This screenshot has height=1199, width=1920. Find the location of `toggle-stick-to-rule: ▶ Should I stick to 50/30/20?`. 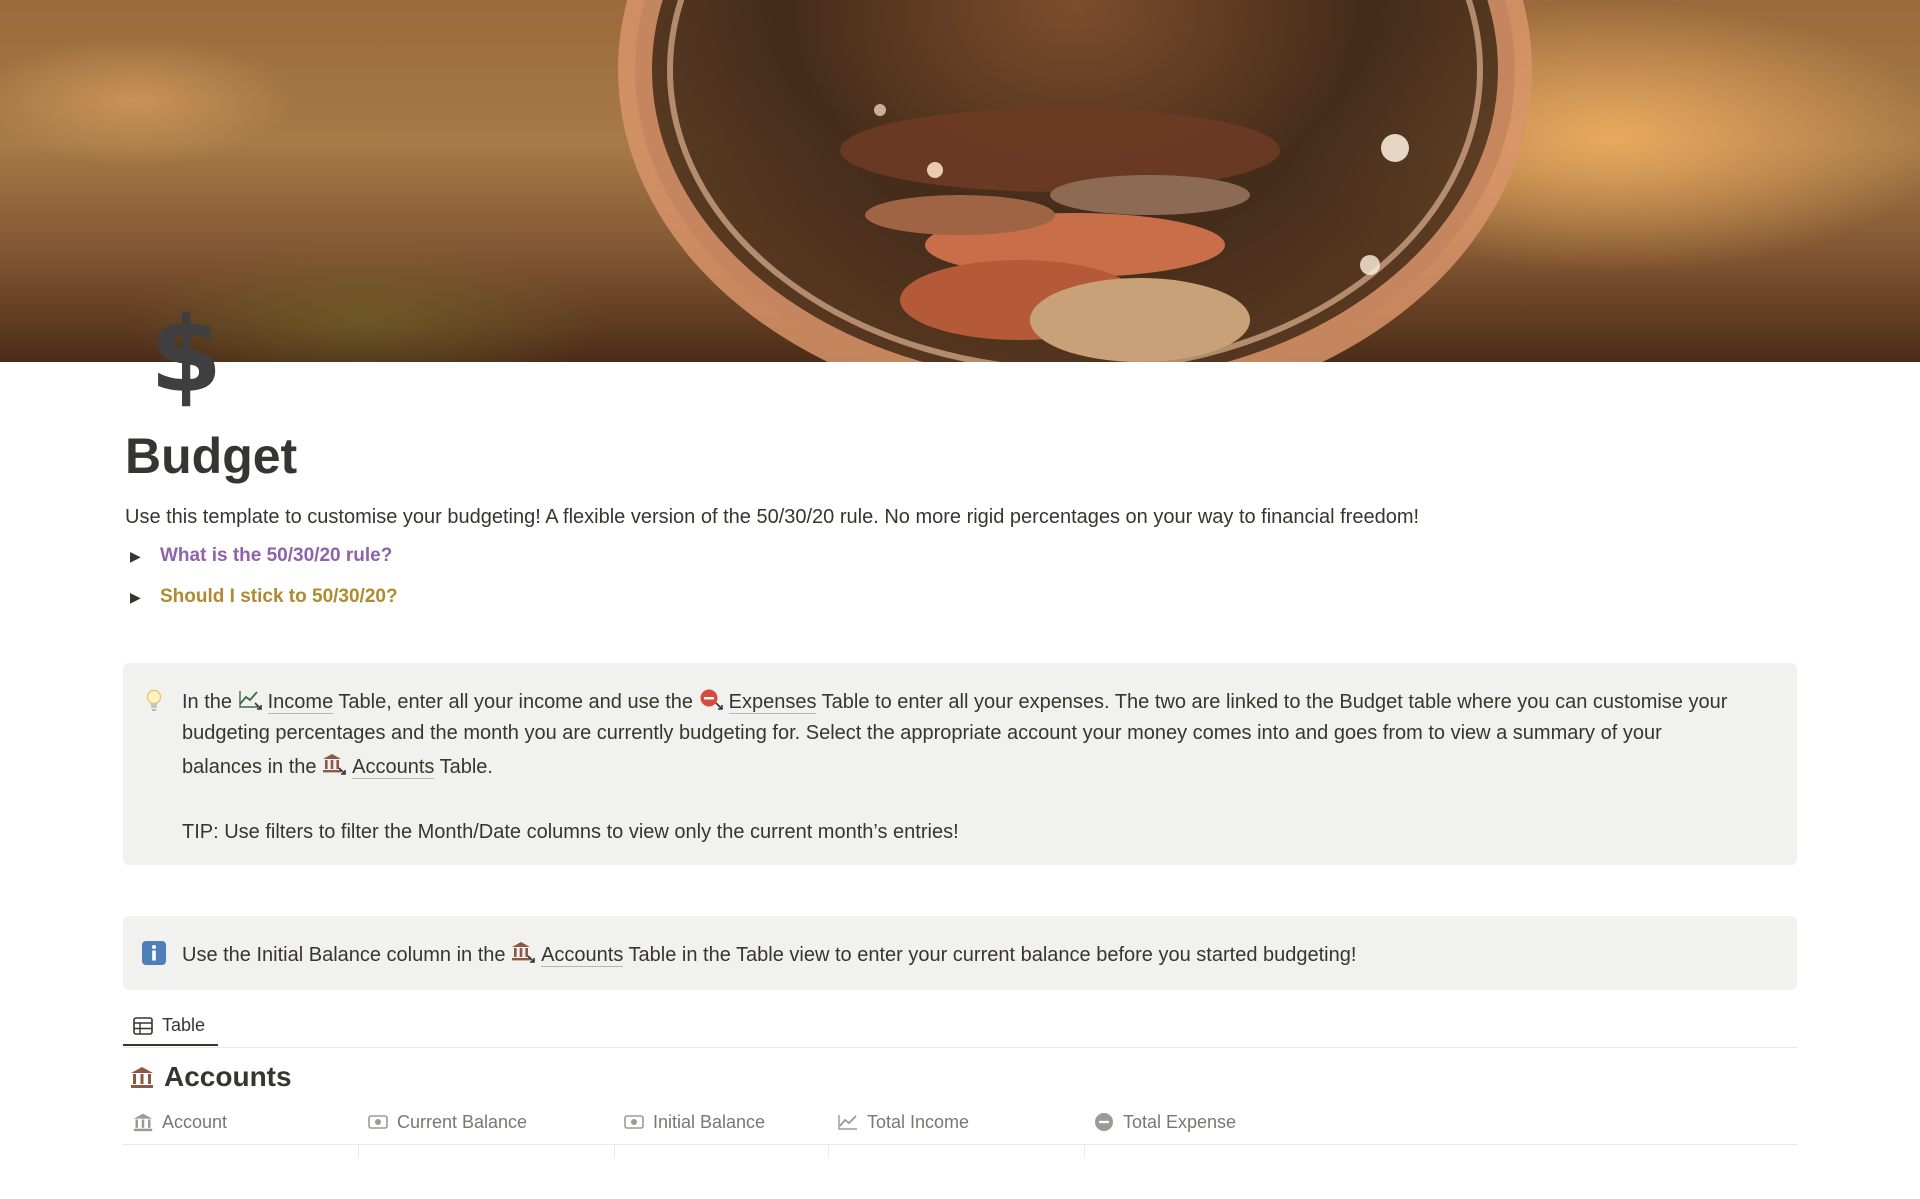

toggle-stick-to-rule: ▶ Should I stick to 50/30/20? is located at coordinates (264, 597).